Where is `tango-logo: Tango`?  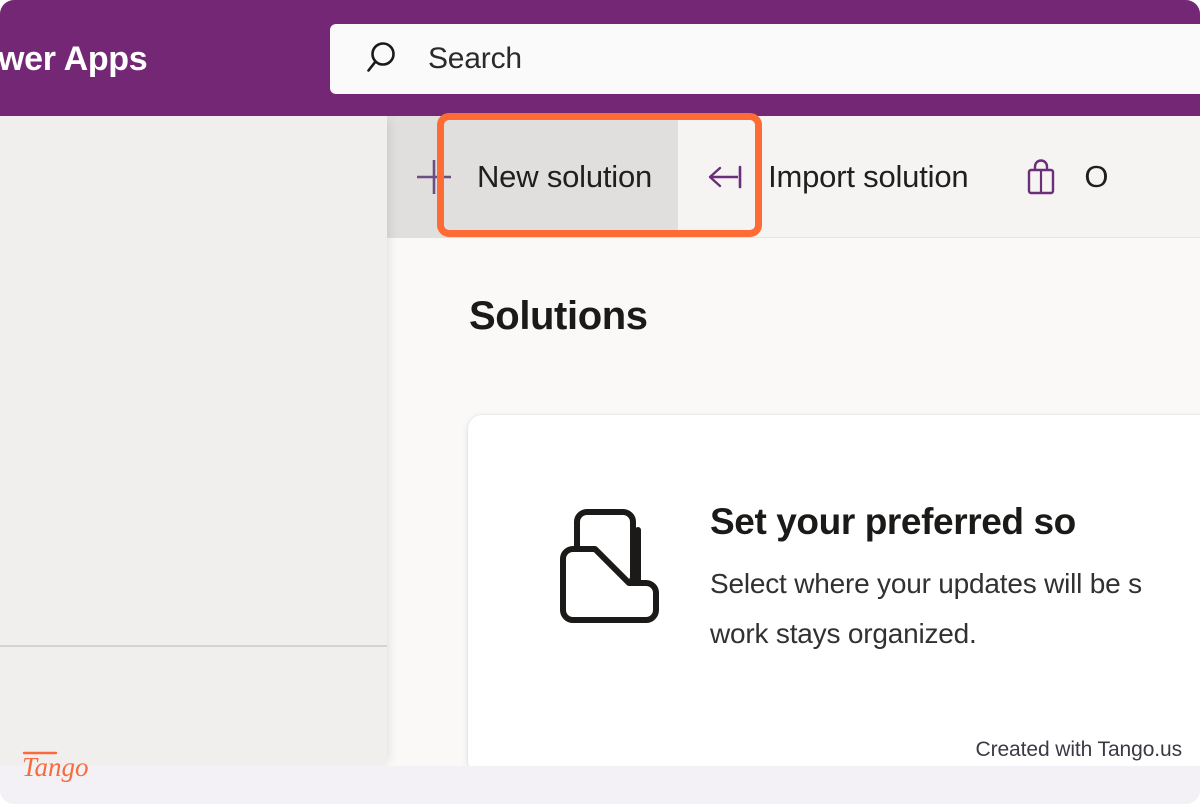
tango-logo: Tango is located at coordinates (55, 766).